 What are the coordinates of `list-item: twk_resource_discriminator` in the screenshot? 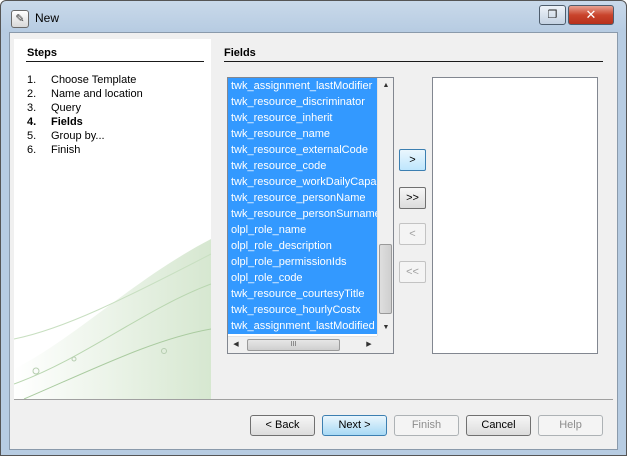 It's located at (302, 102).